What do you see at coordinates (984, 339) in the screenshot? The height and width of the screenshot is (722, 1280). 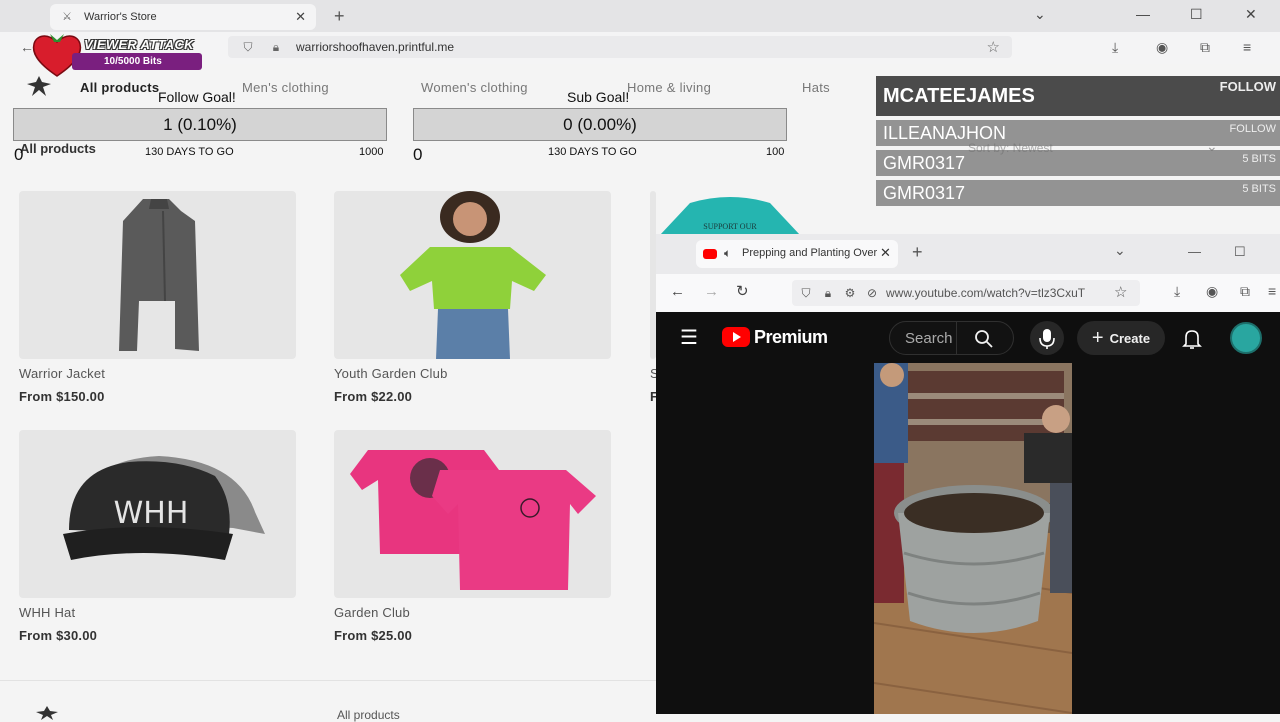 I see `yt-search-icon` at bounding box center [984, 339].